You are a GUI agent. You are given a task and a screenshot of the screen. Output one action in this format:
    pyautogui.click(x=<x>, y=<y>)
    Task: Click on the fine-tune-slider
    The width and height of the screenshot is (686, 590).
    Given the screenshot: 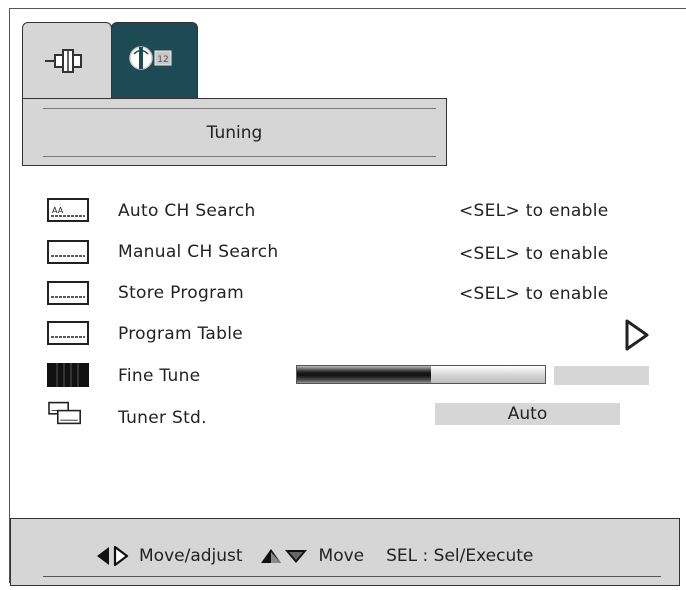 What is the action you would take?
    pyautogui.click(x=421, y=374)
    